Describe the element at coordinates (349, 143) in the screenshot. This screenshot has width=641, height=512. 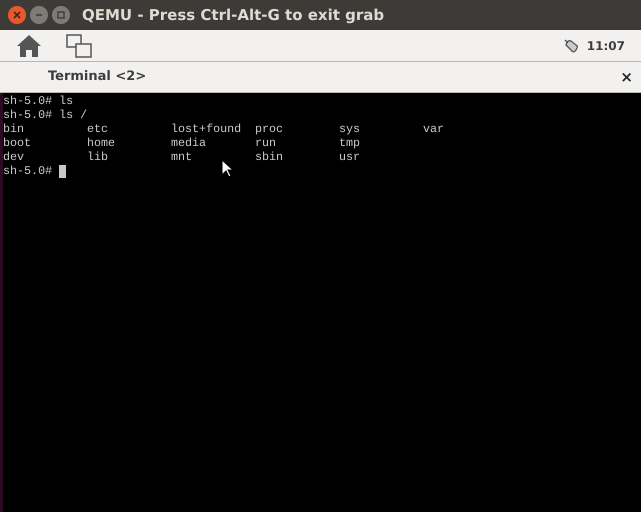
I see `file-name: tmp` at that location.